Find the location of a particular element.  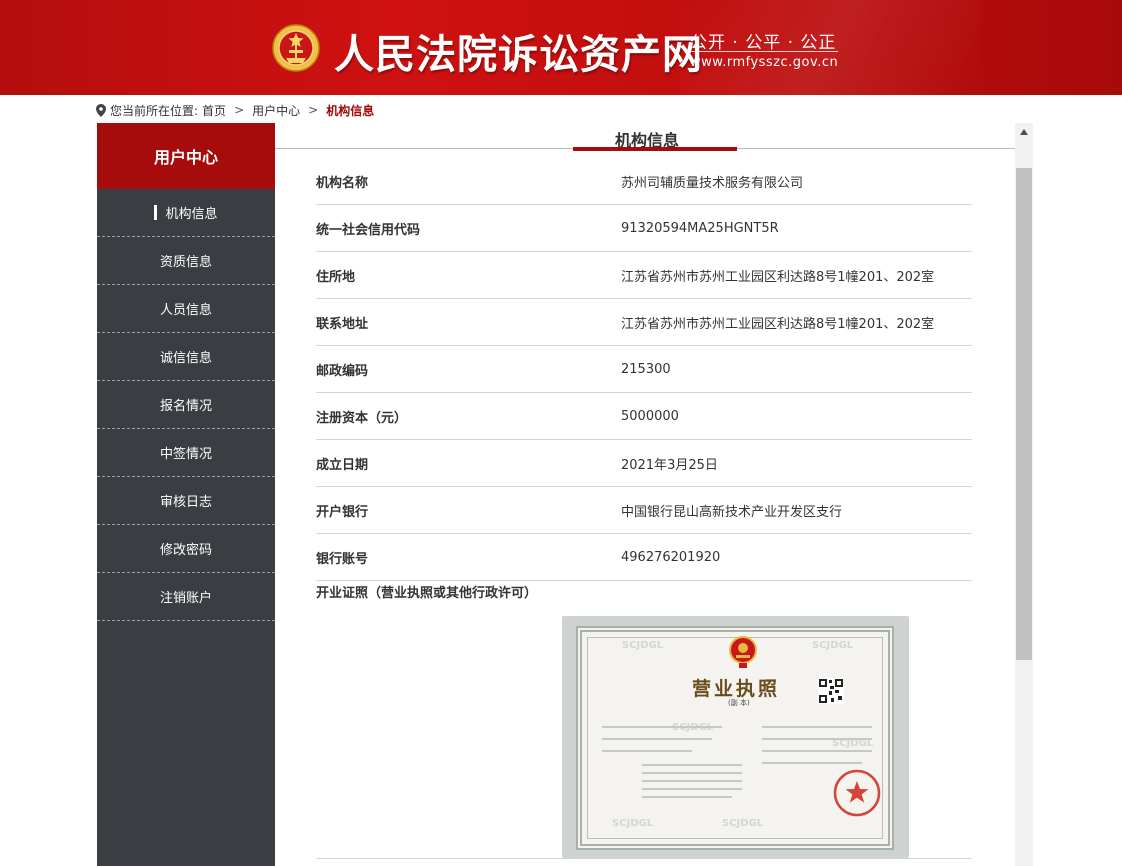

vertical-scrollbar is located at coordinates (1024, 494).